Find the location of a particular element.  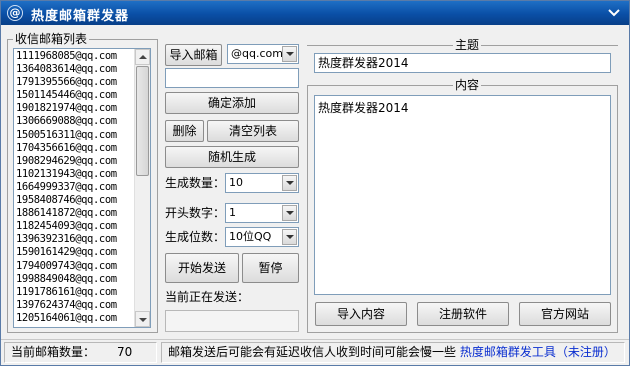

import-emails-button: 导入邮箱 is located at coordinates (193, 55).